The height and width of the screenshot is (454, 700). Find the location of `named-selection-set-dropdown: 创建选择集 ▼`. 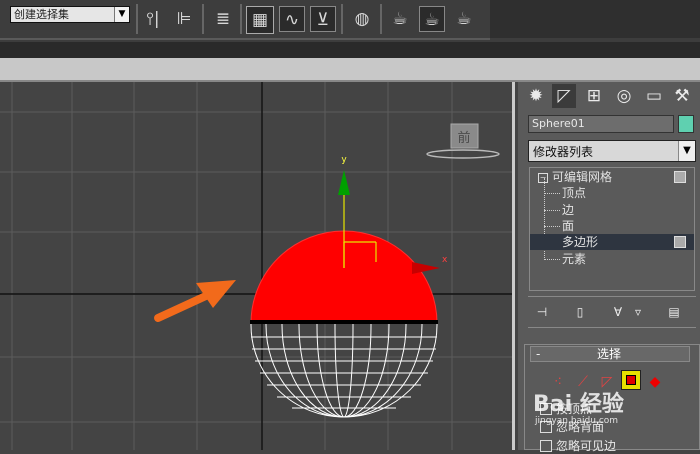

named-selection-set-dropdown: 创建选择集 ▼ is located at coordinates (70, 14).